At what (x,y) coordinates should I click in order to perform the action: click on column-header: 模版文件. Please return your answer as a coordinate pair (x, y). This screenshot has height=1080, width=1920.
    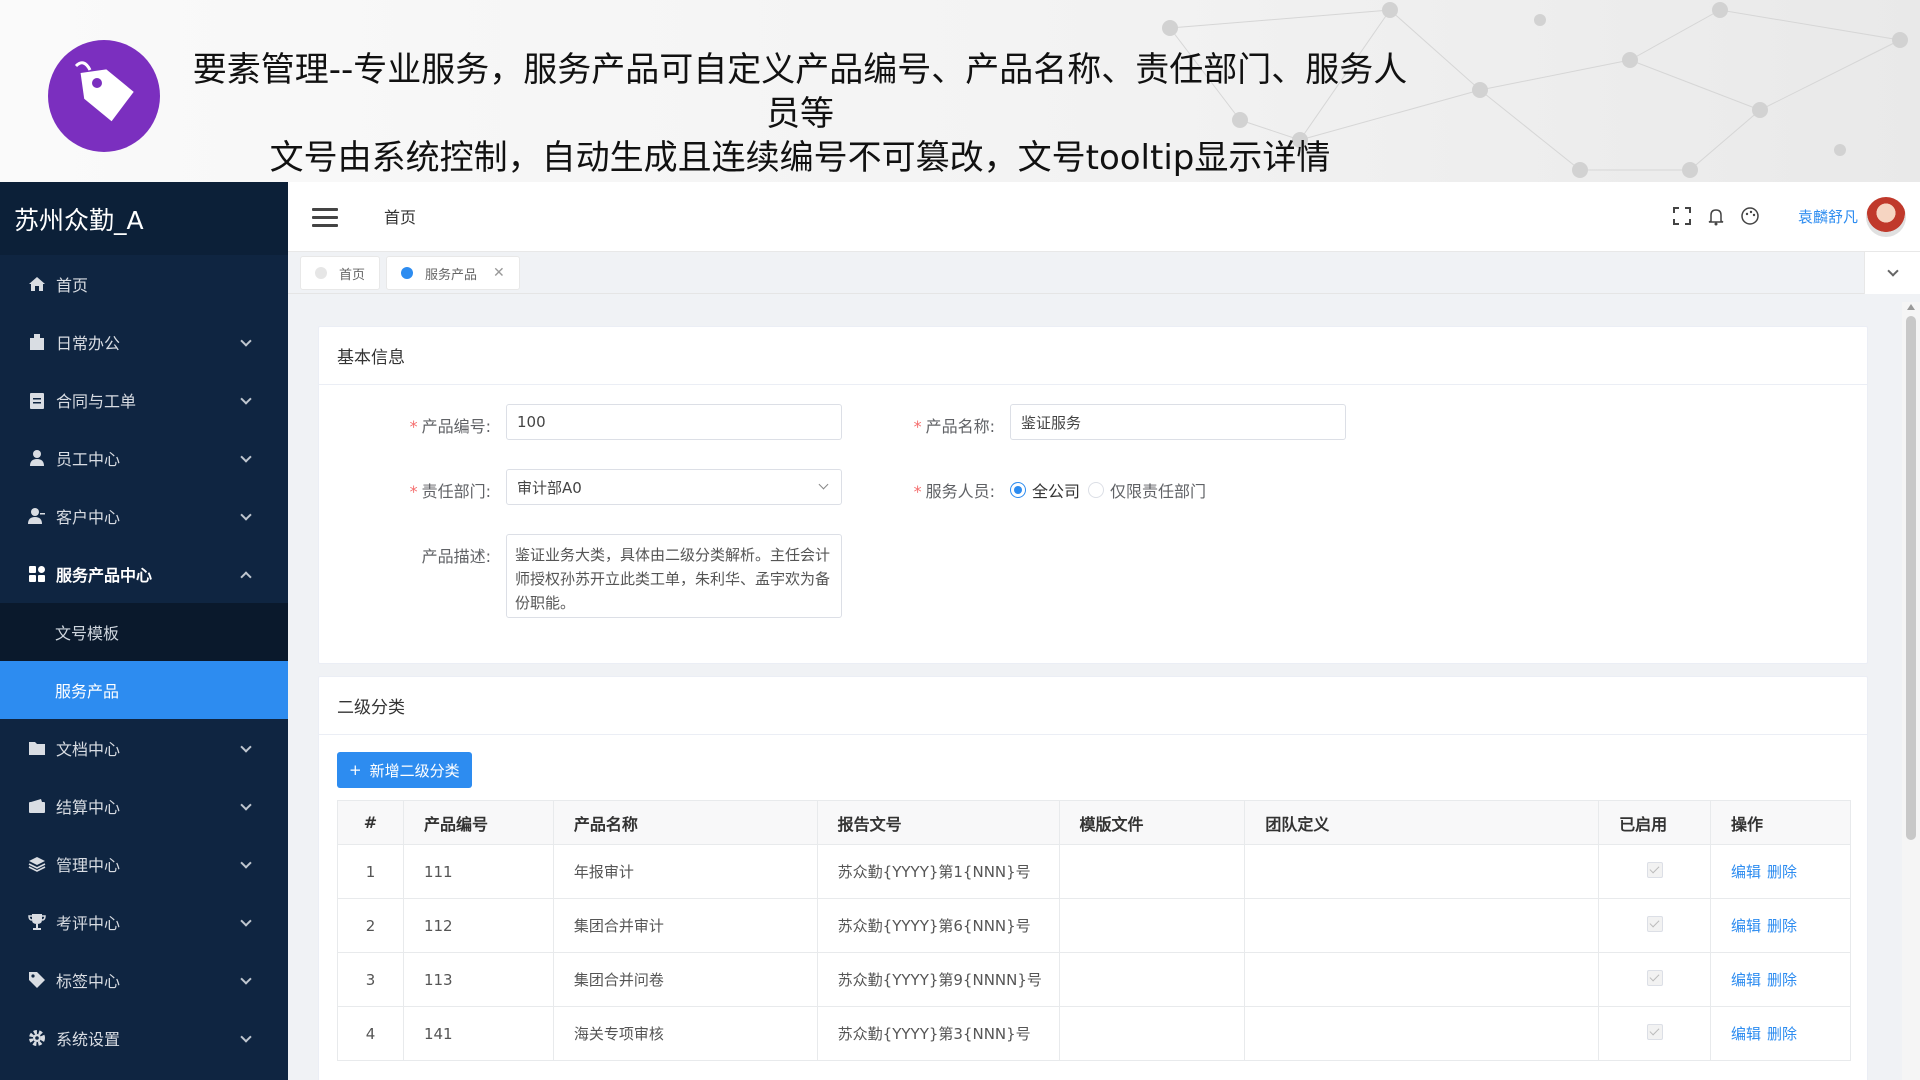
    Looking at the image, I should click on (1152, 822).